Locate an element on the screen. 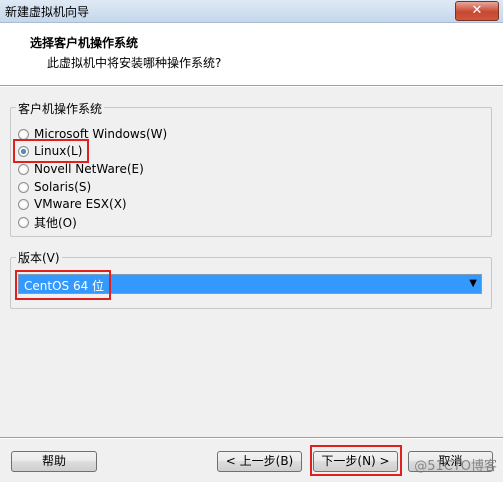 The image size is (503, 482). help-button: 帮助 is located at coordinates (54, 461).